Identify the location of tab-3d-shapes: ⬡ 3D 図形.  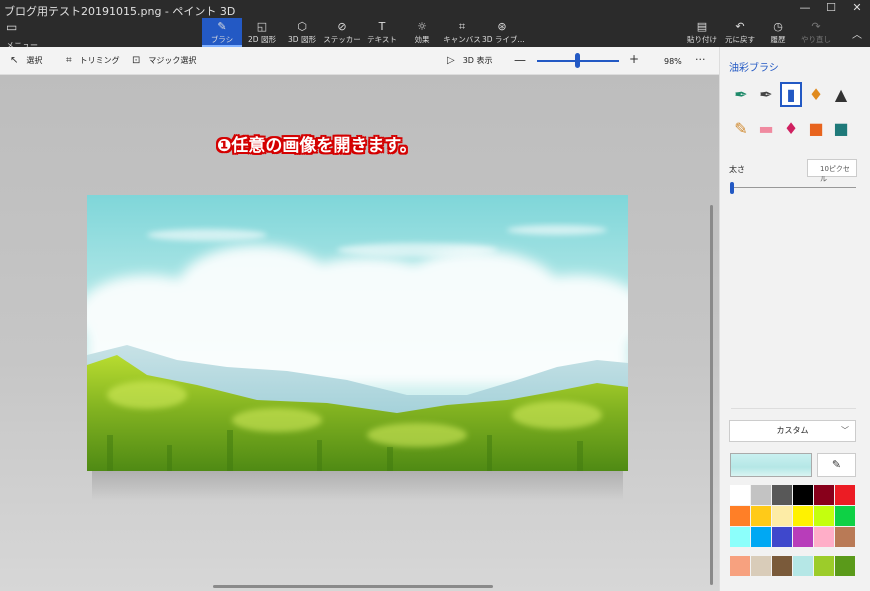
(302, 32).